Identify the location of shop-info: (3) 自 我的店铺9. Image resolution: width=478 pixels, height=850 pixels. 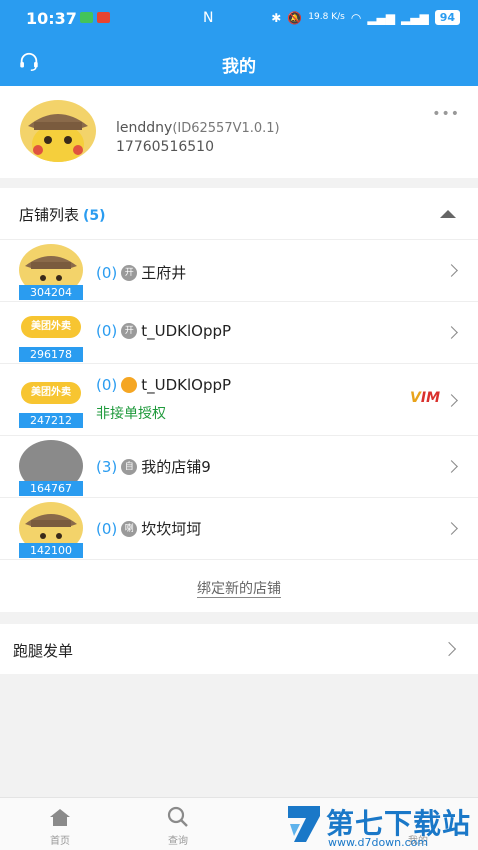
(153, 466).